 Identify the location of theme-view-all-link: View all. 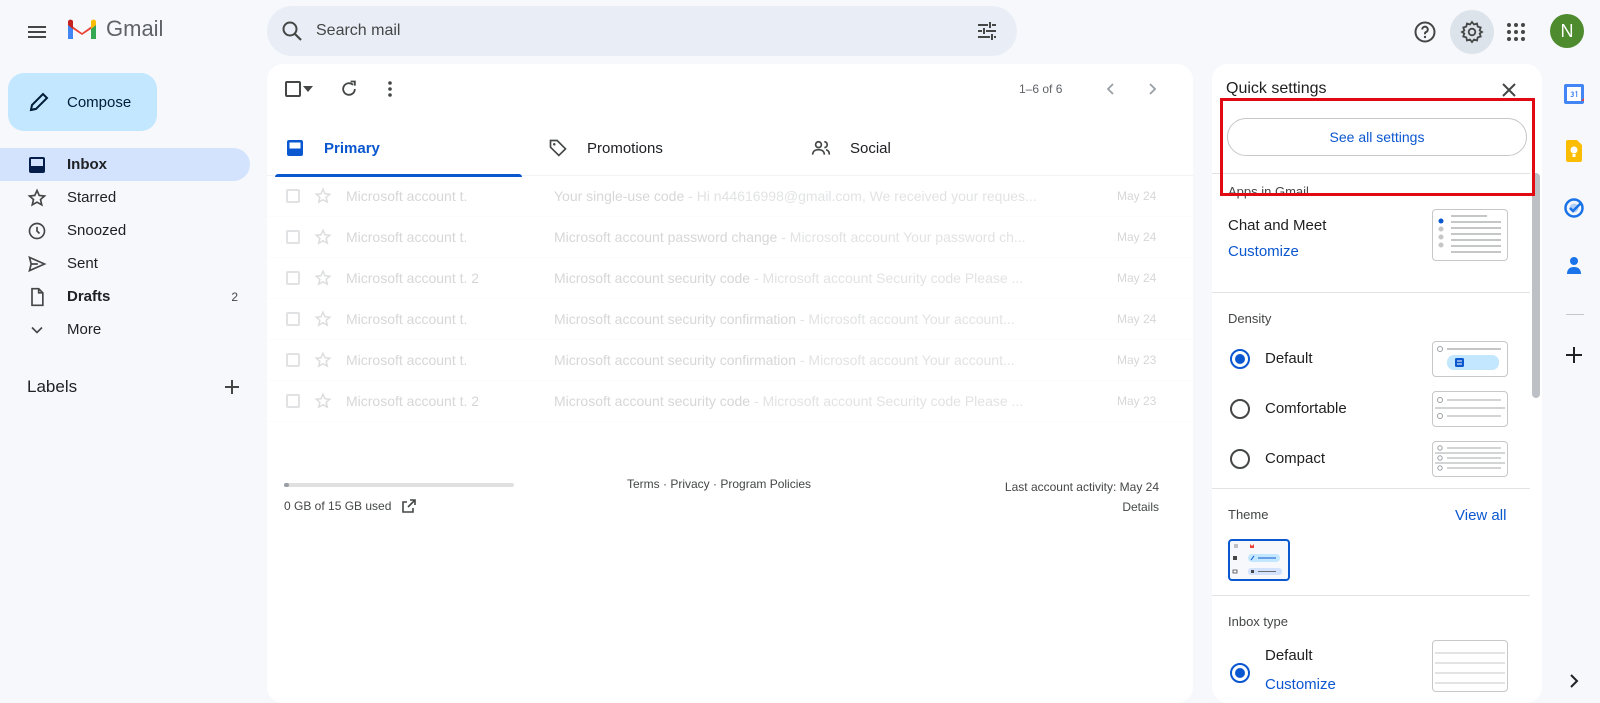
(1480, 515).